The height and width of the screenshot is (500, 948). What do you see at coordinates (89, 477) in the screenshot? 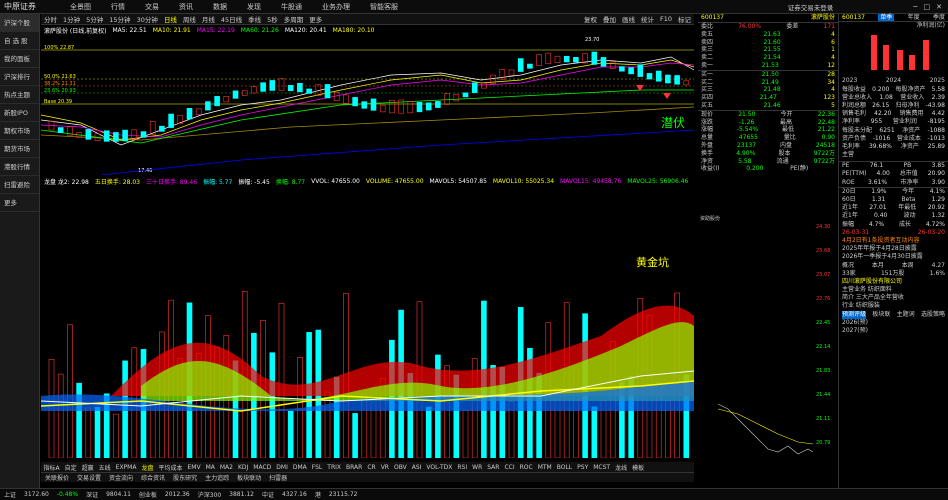
I see `bottom-tab: 交易设置` at bounding box center [89, 477].